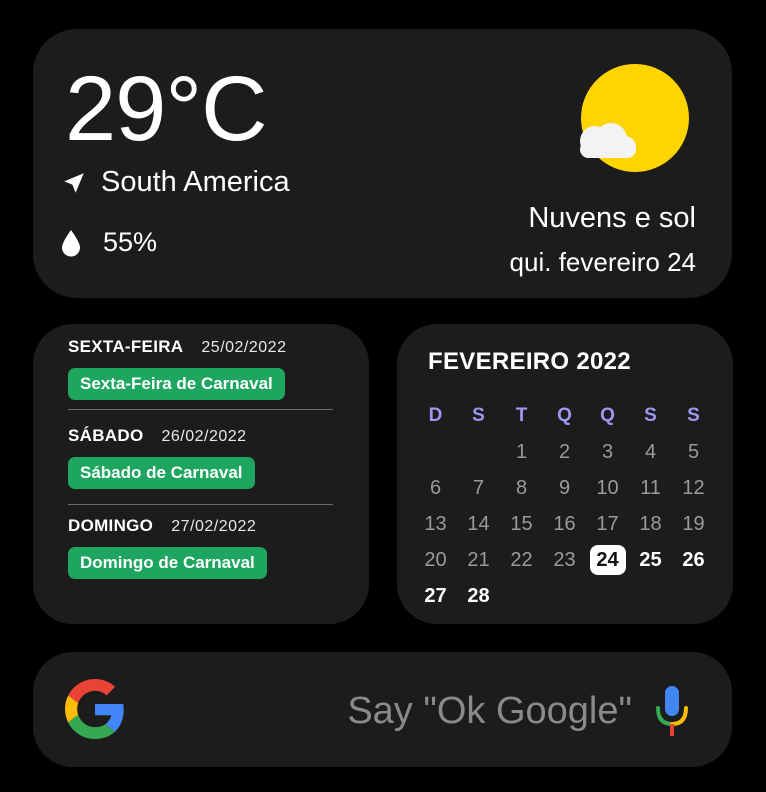 This screenshot has width=766, height=792. I want to click on calendar-day: 19, so click(693, 524).